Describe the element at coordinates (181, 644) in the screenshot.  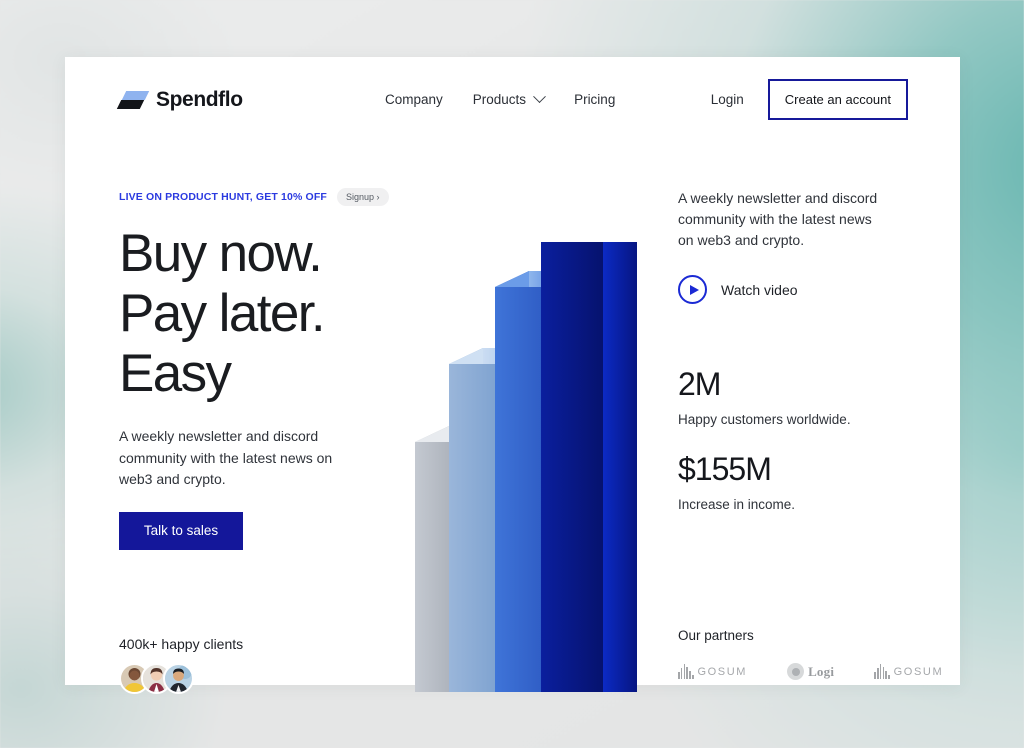
I see `happy-clients-count: 400k+ happy clients` at that location.